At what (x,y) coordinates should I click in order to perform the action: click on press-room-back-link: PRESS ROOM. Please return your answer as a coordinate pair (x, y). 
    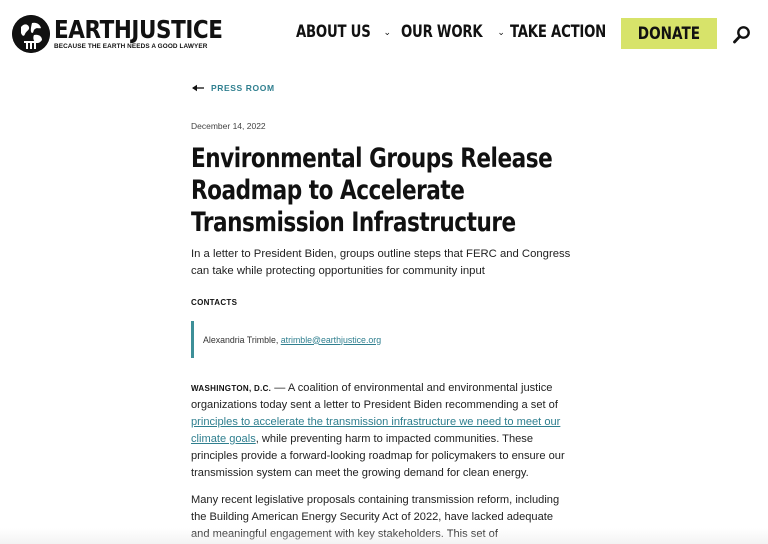
    Looking at the image, I should click on (233, 88).